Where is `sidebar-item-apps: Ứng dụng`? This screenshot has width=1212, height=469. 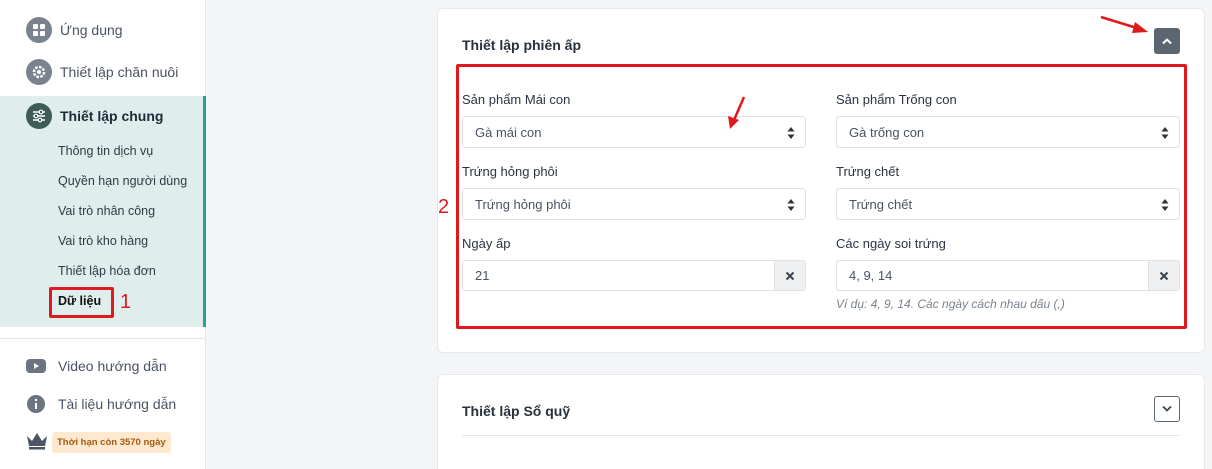 sidebar-item-apps: Ứng dụng is located at coordinates (102, 30).